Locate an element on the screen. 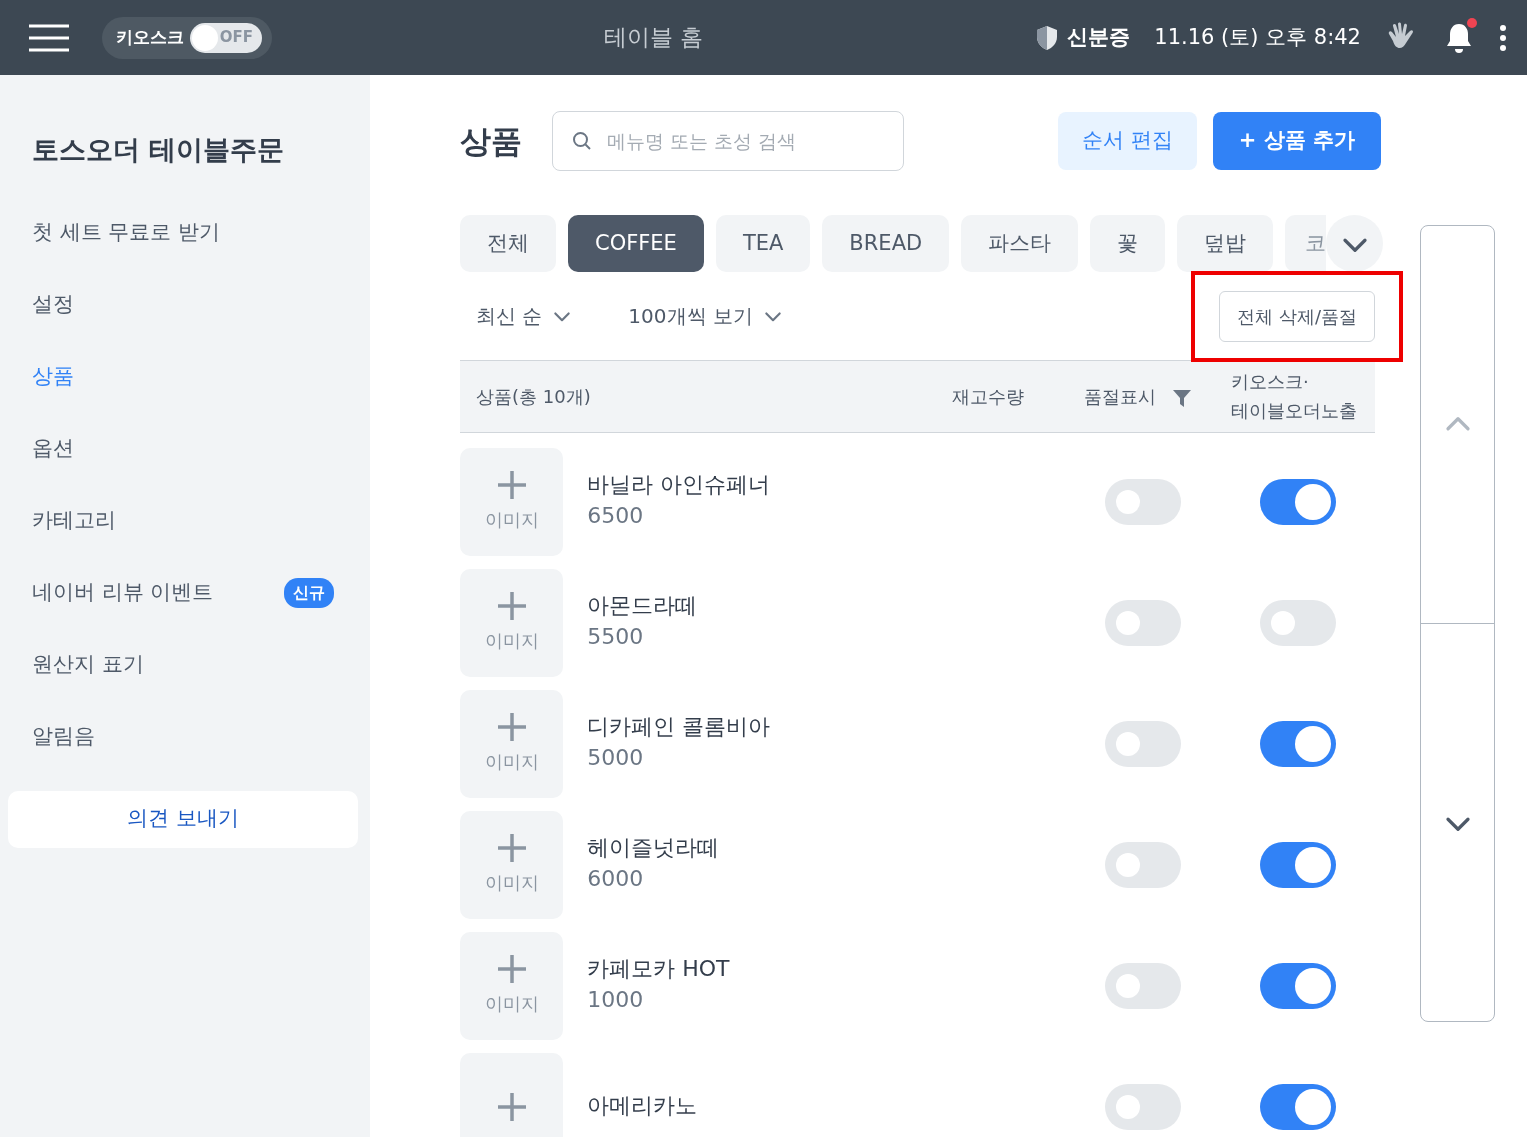 The width and height of the screenshot is (1527, 1137). product-name: 아메리카노 is located at coordinates (643, 1106).